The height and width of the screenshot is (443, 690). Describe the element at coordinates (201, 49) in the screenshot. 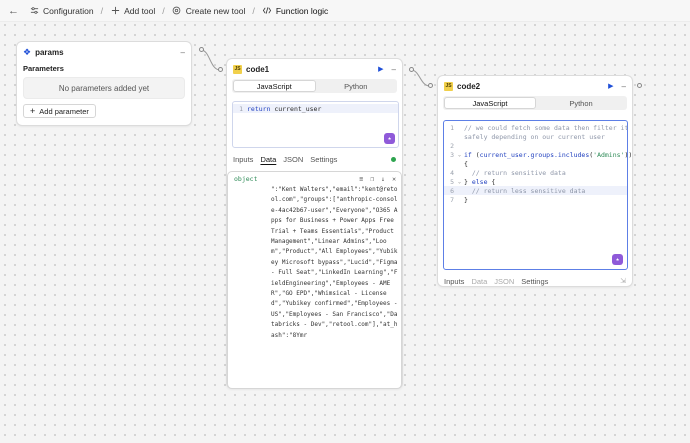

I see `params-output-port` at that location.